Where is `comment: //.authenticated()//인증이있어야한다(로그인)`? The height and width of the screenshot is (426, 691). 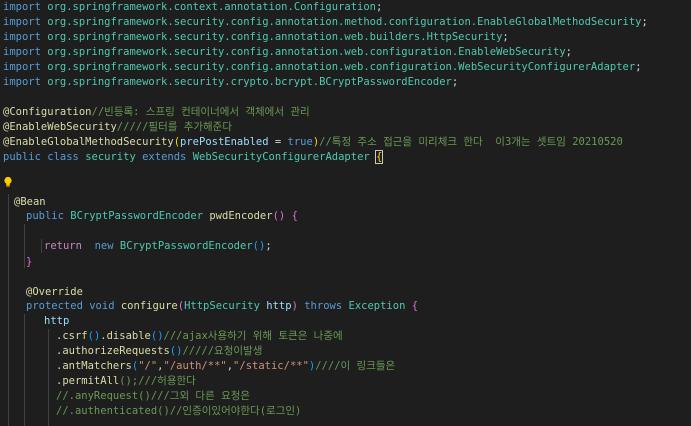 comment: //.authenticated()//인증이있어야한다(로그인) is located at coordinates (179, 411).